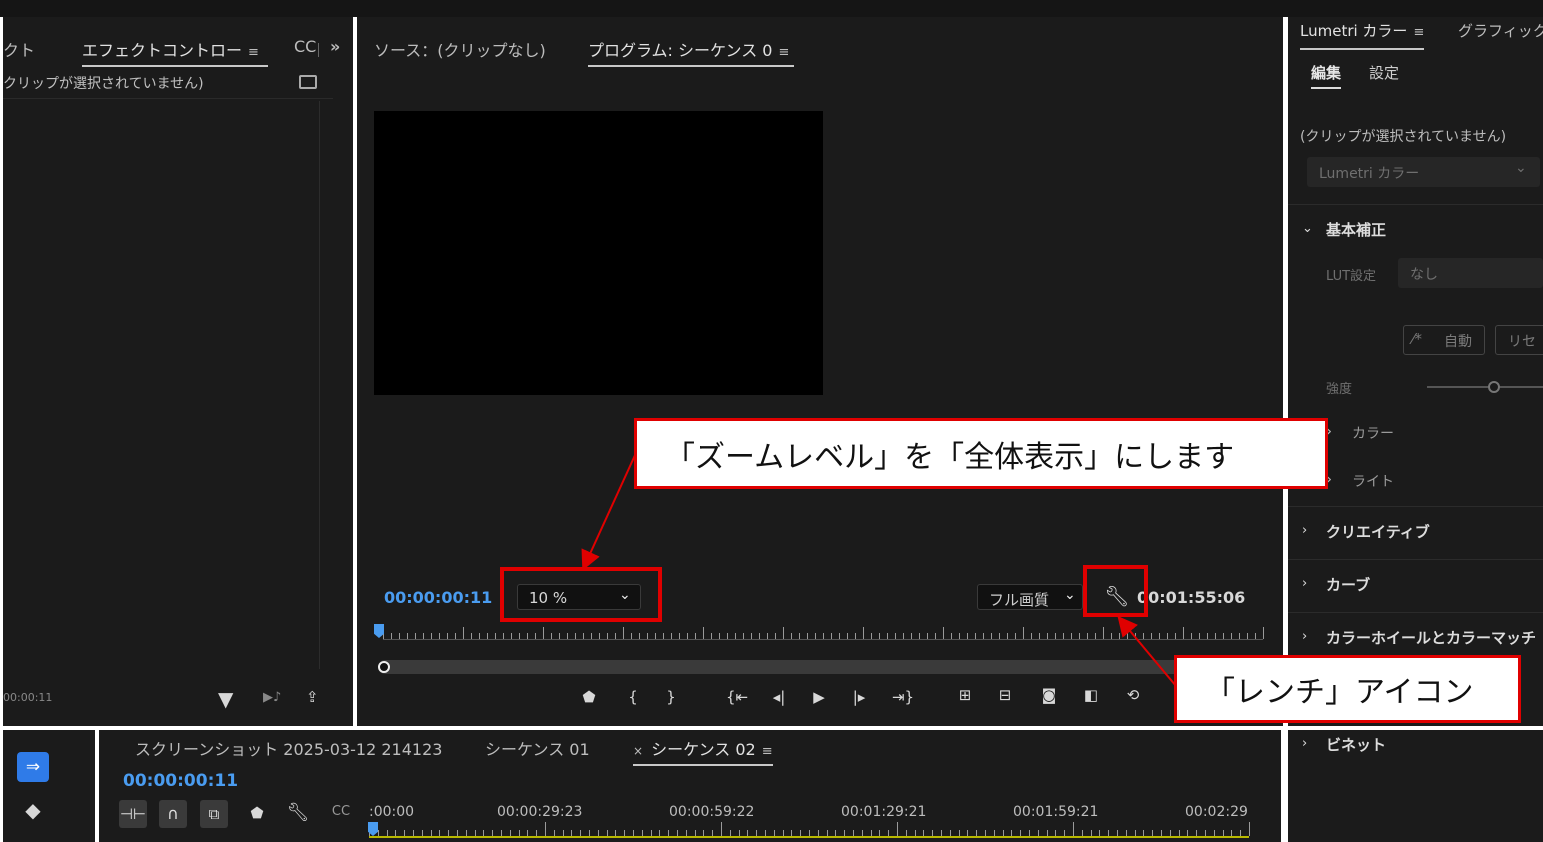  Describe the element at coordinates (1091, 695) in the screenshot. I see `comparison-view-icon: ◧` at that location.